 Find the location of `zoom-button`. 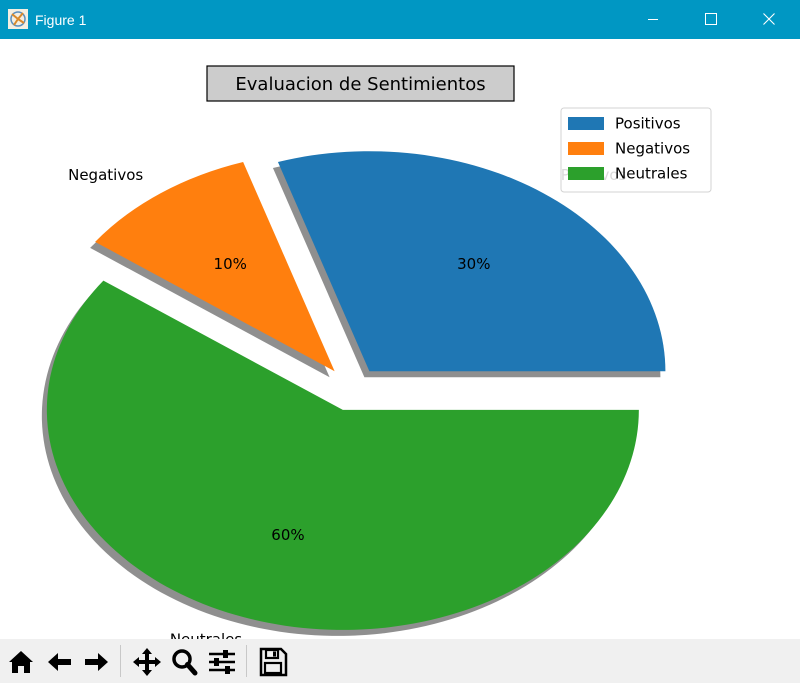

zoom-button is located at coordinates (184, 662).